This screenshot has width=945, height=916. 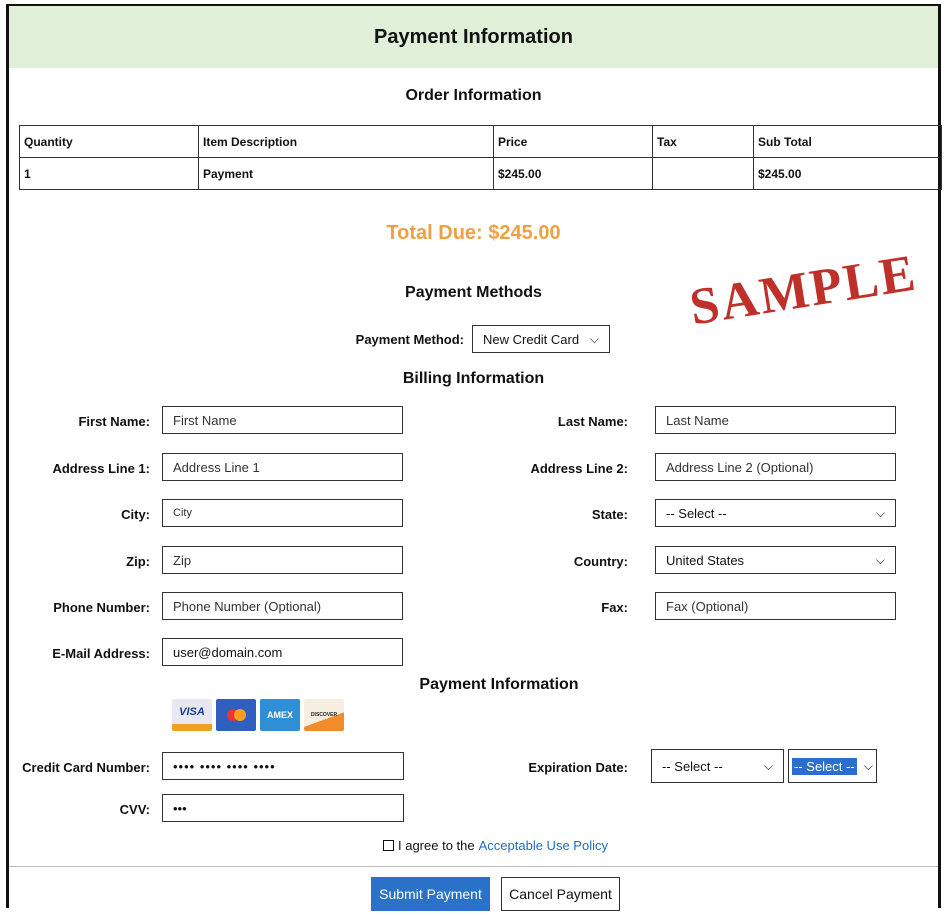 What do you see at coordinates (499, 684) in the screenshot?
I see `payment-info-title: Payment Information` at bounding box center [499, 684].